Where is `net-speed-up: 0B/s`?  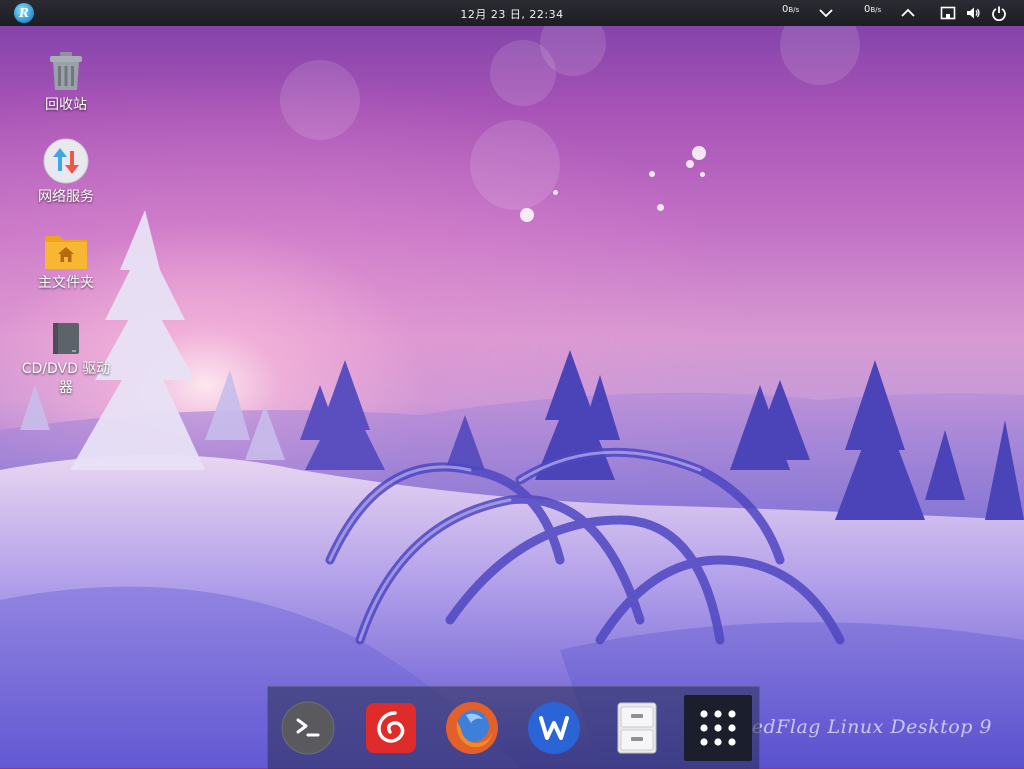 net-speed-up: 0B/s is located at coordinates (790, 9).